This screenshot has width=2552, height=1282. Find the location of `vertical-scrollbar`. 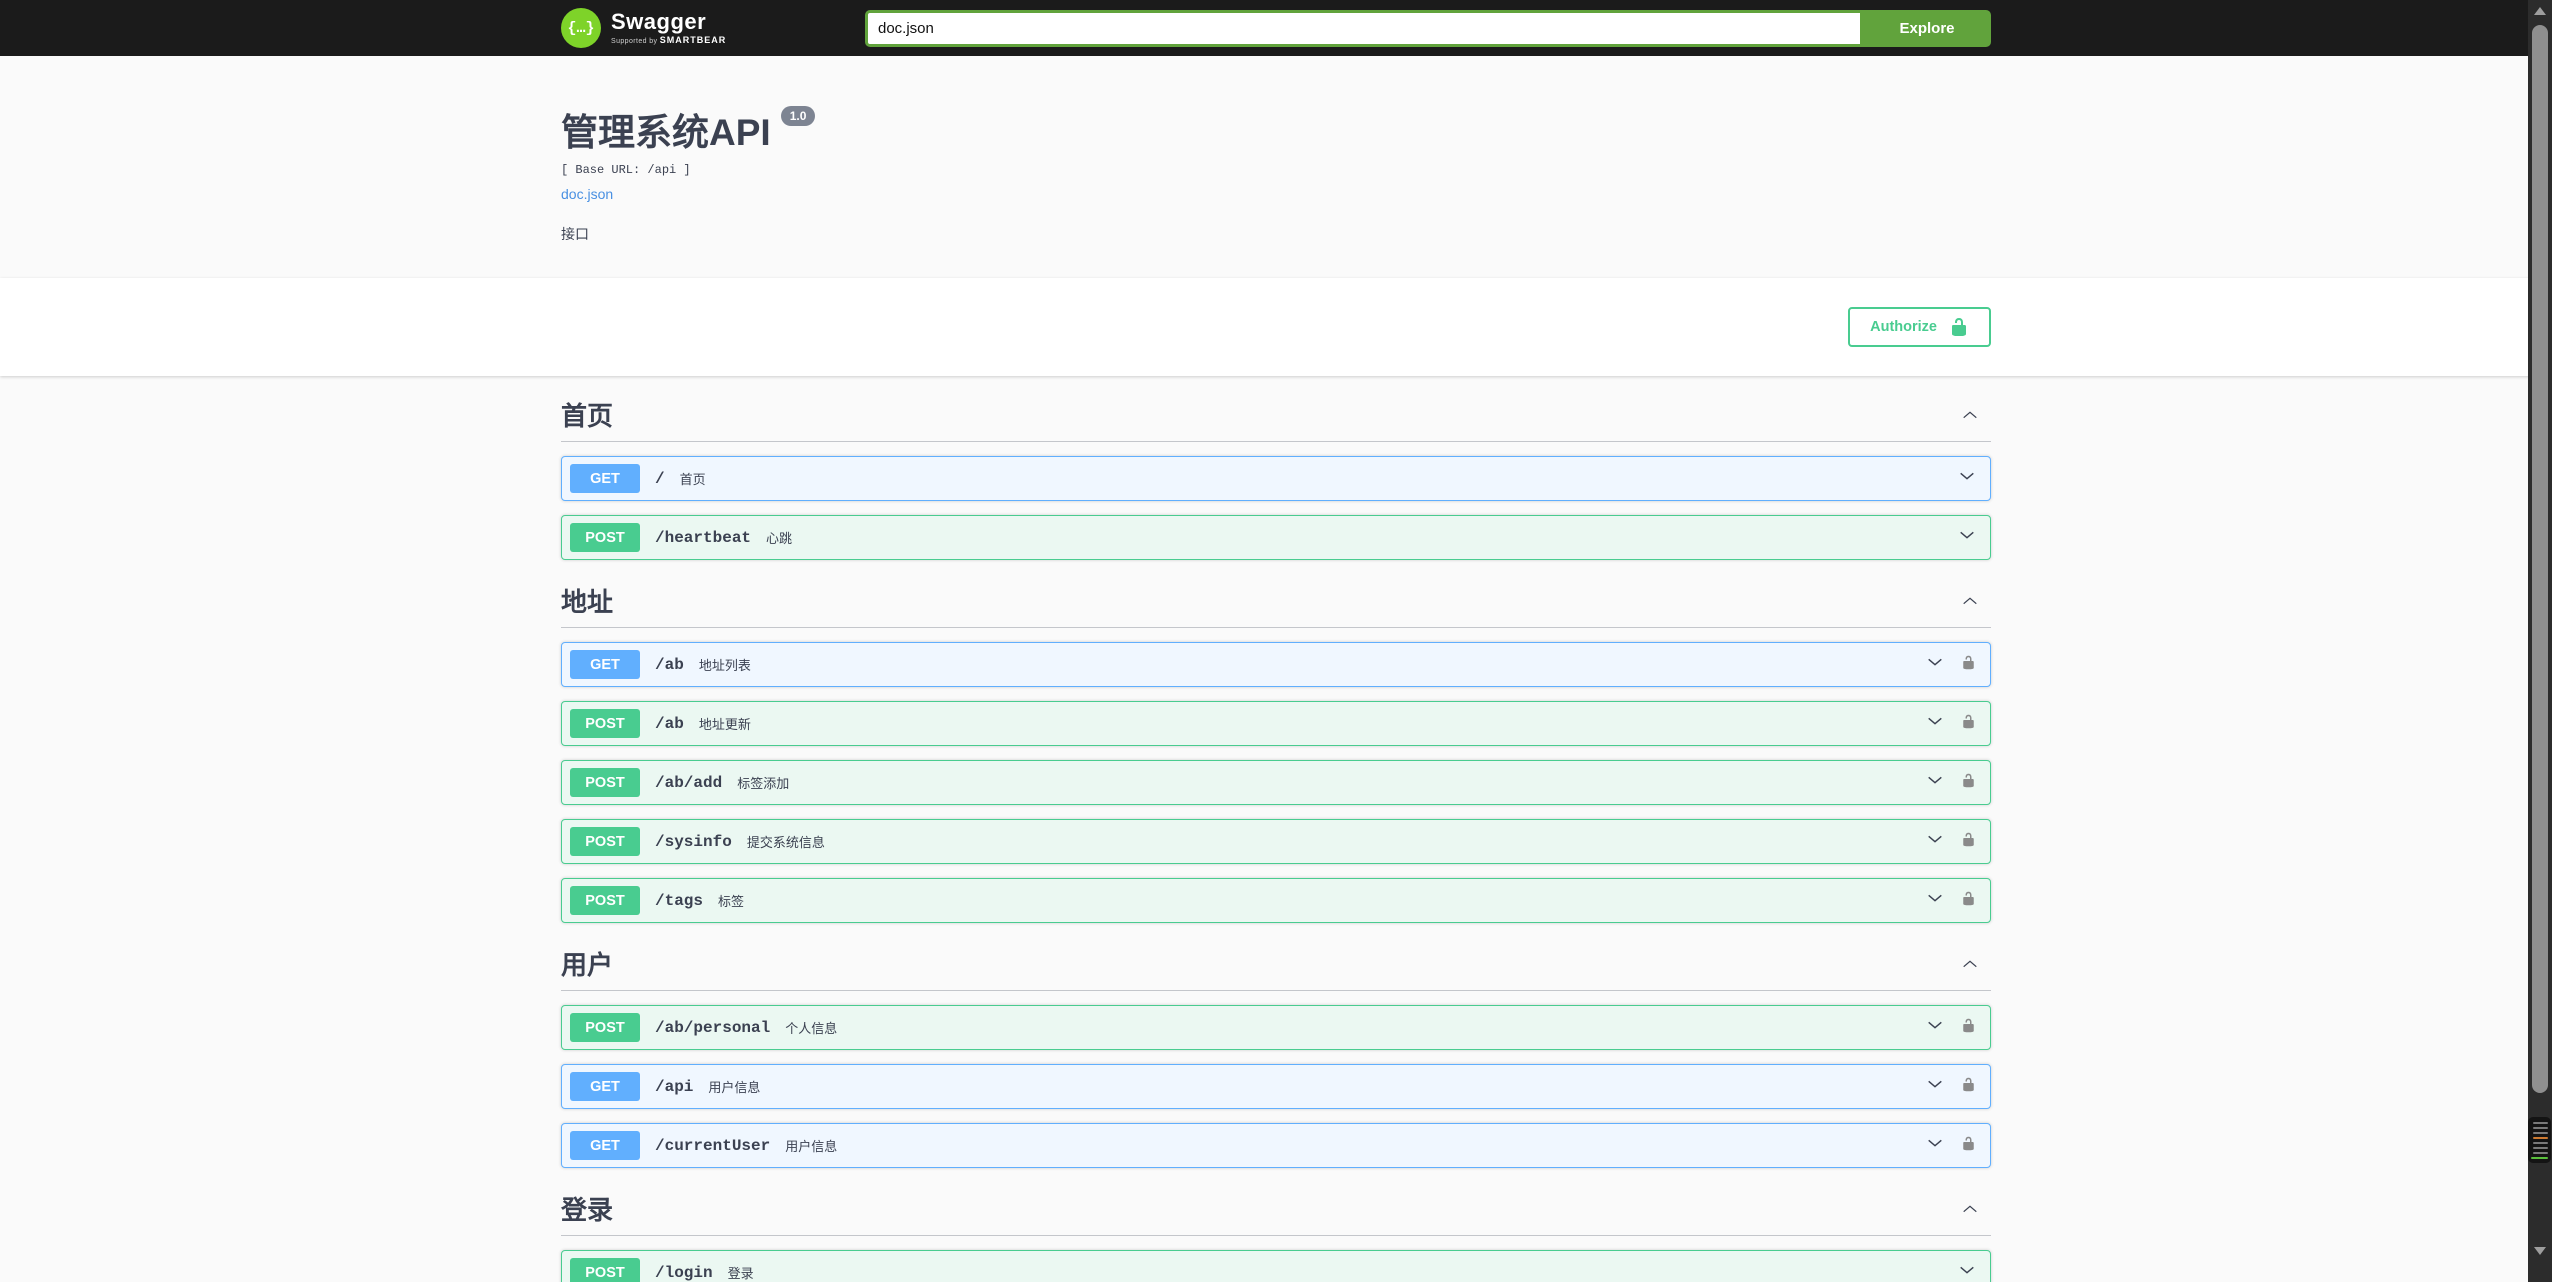

vertical-scrollbar is located at coordinates (2540, 641).